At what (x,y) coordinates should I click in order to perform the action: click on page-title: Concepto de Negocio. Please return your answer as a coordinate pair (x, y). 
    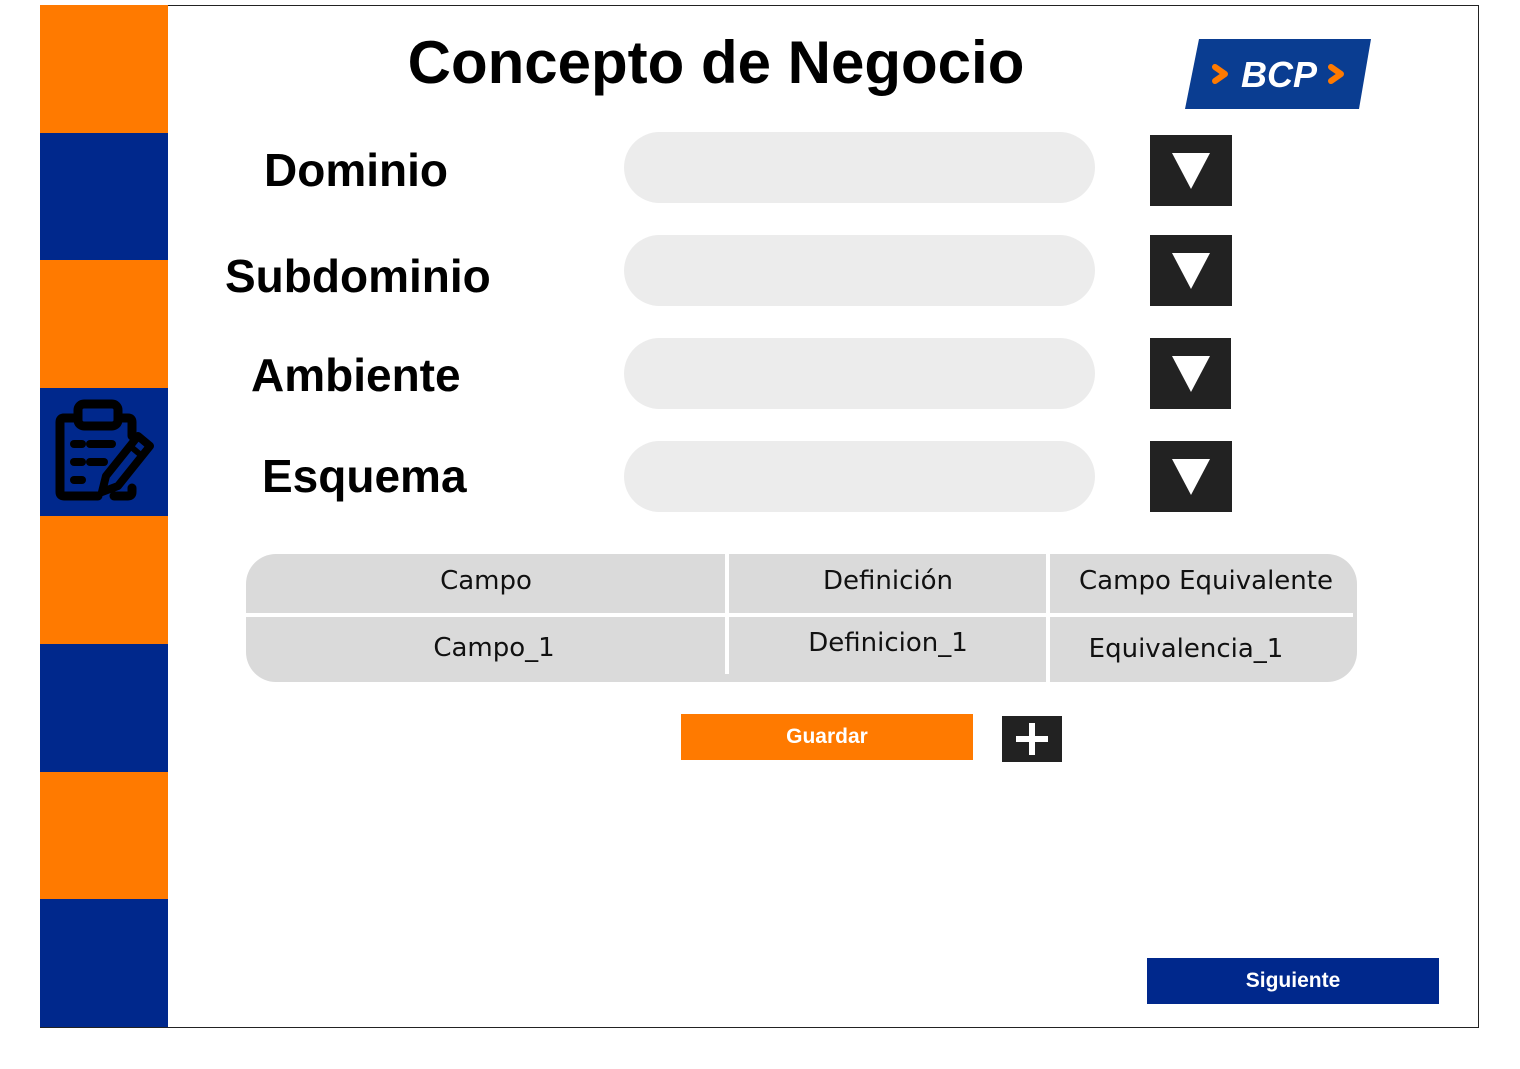
    Looking at the image, I should click on (716, 62).